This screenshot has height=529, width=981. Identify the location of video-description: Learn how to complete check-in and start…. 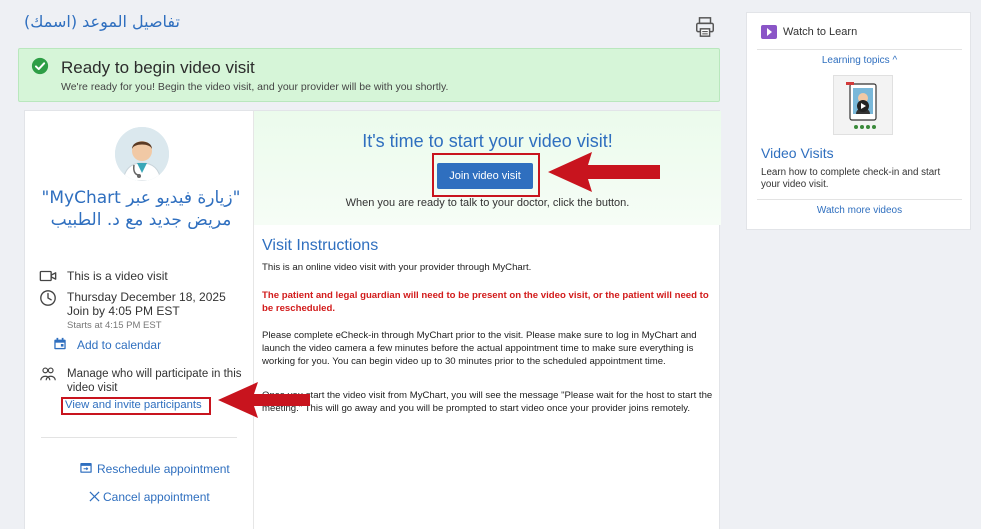
(851, 178).